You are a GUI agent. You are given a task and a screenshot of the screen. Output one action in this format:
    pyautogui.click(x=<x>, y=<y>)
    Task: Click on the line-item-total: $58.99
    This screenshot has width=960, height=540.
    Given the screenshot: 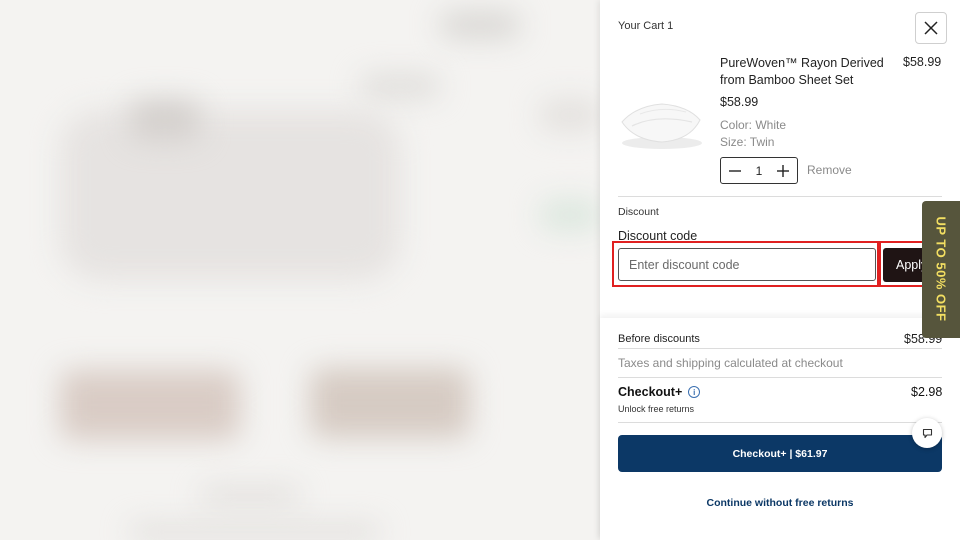 What is the action you would take?
    pyautogui.click(x=922, y=62)
    